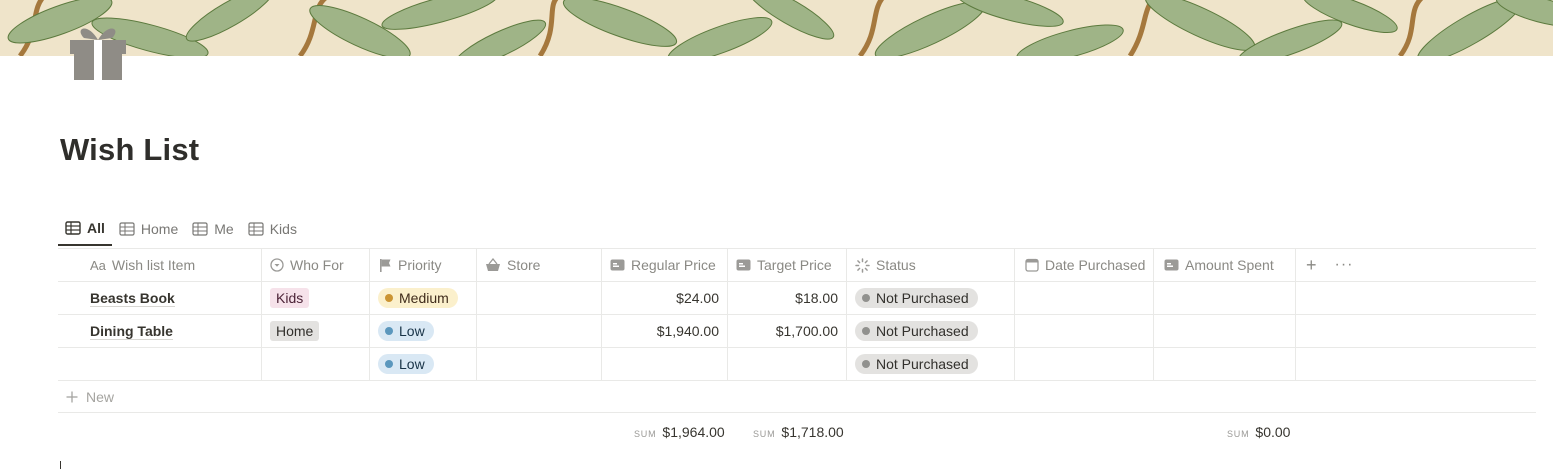 The height and width of the screenshot is (469, 1553). What do you see at coordinates (290, 298) in the screenshot?
I see `who-for-tag: Kids` at bounding box center [290, 298].